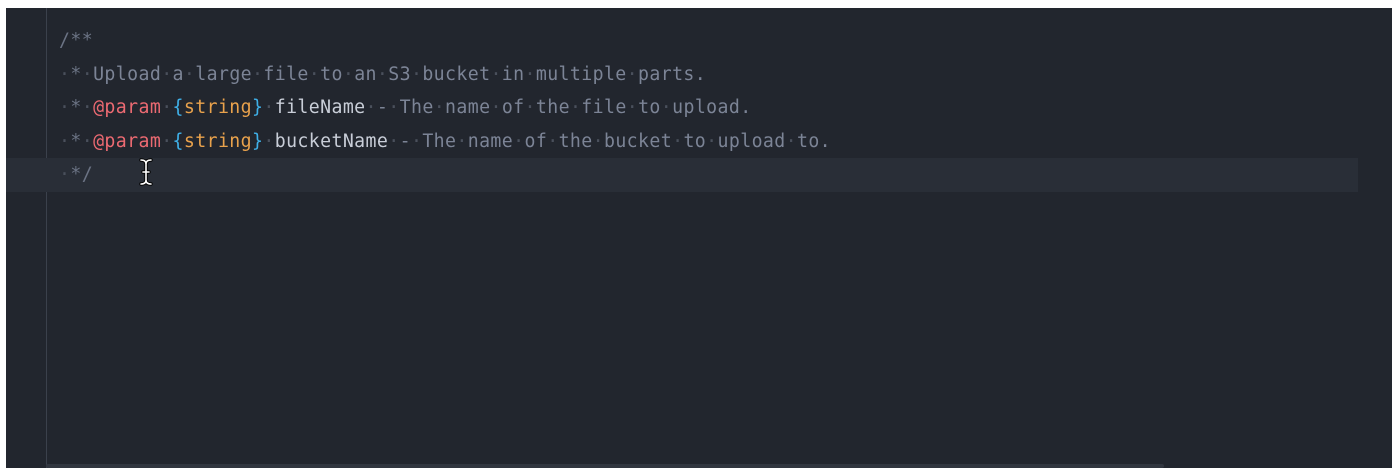  Describe the element at coordinates (682, 175) in the screenshot. I see `code-line-current: ·*/` at that location.